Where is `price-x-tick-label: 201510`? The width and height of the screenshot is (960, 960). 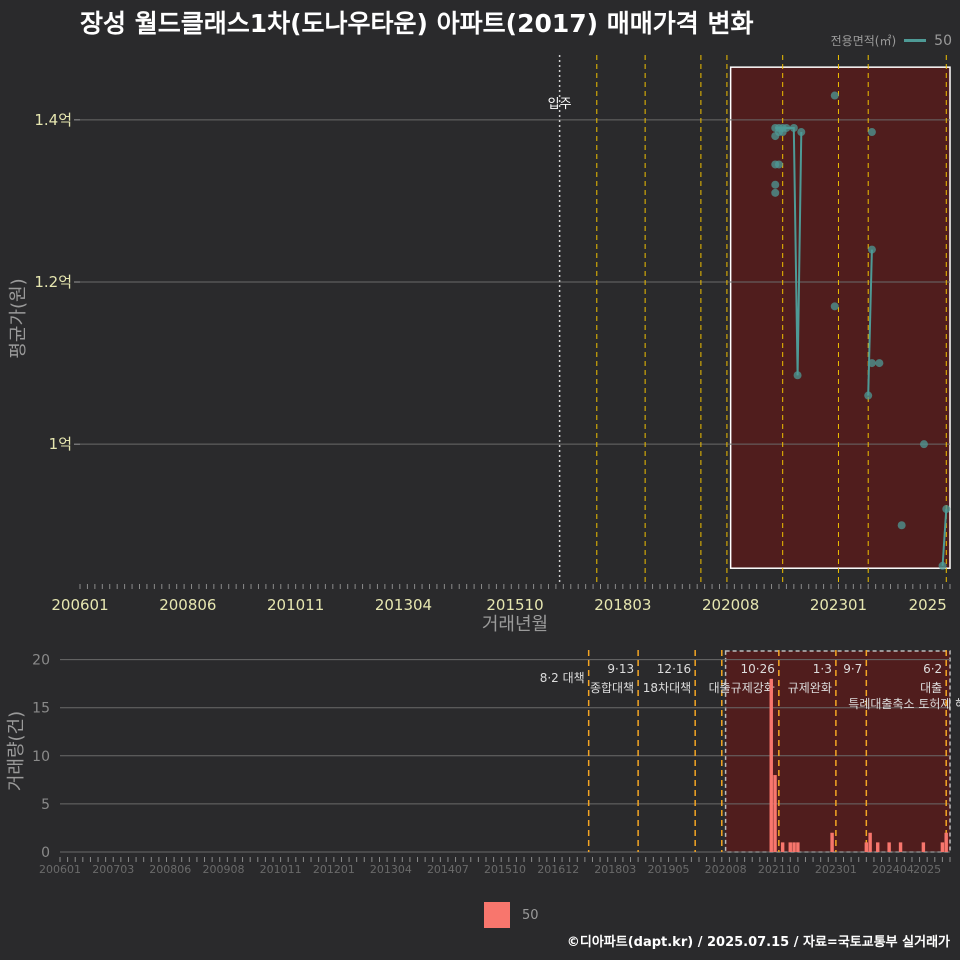
price-x-tick-label: 201510 is located at coordinates (514, 605).